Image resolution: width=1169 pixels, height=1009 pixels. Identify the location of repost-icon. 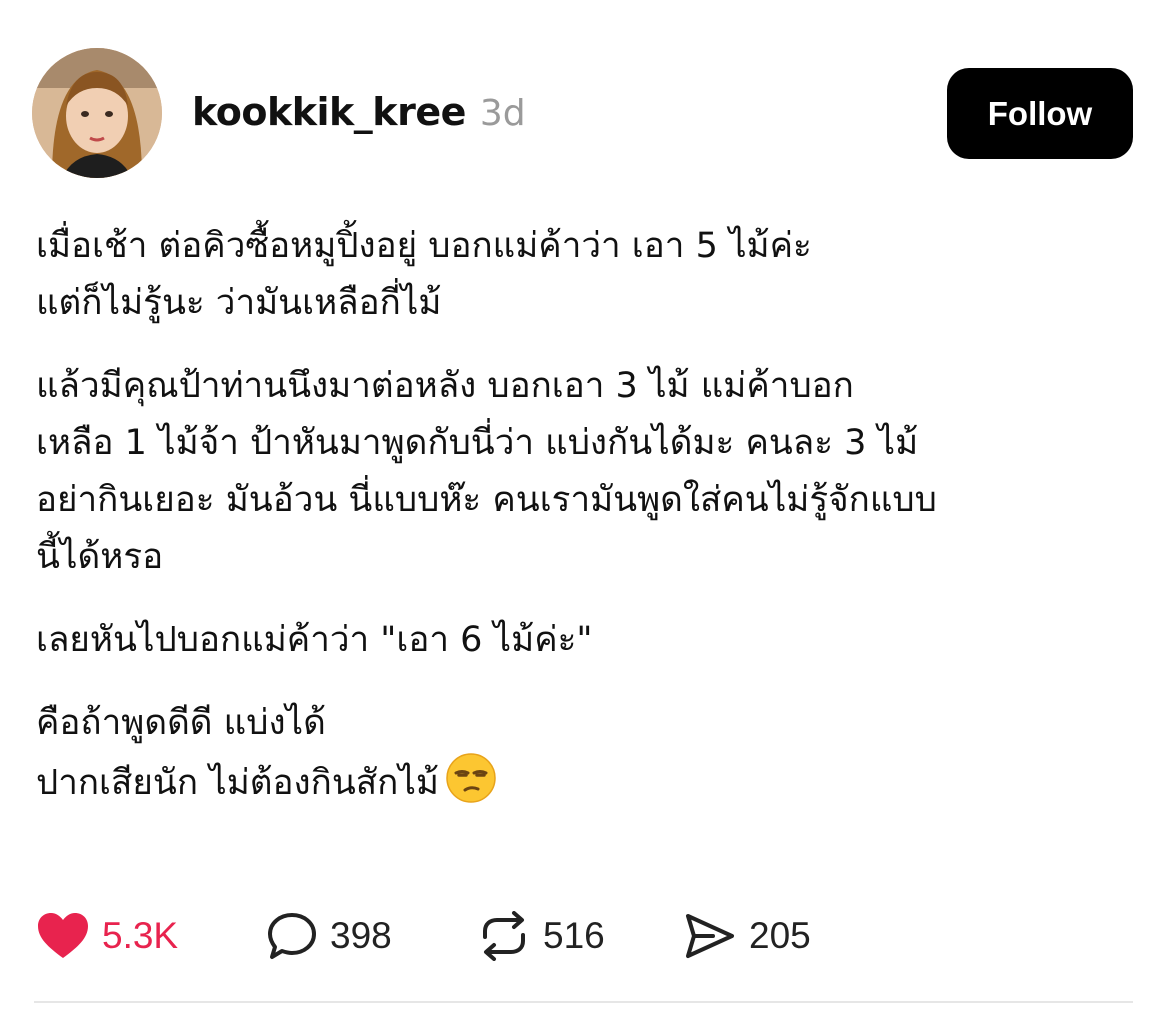
(504, 936).